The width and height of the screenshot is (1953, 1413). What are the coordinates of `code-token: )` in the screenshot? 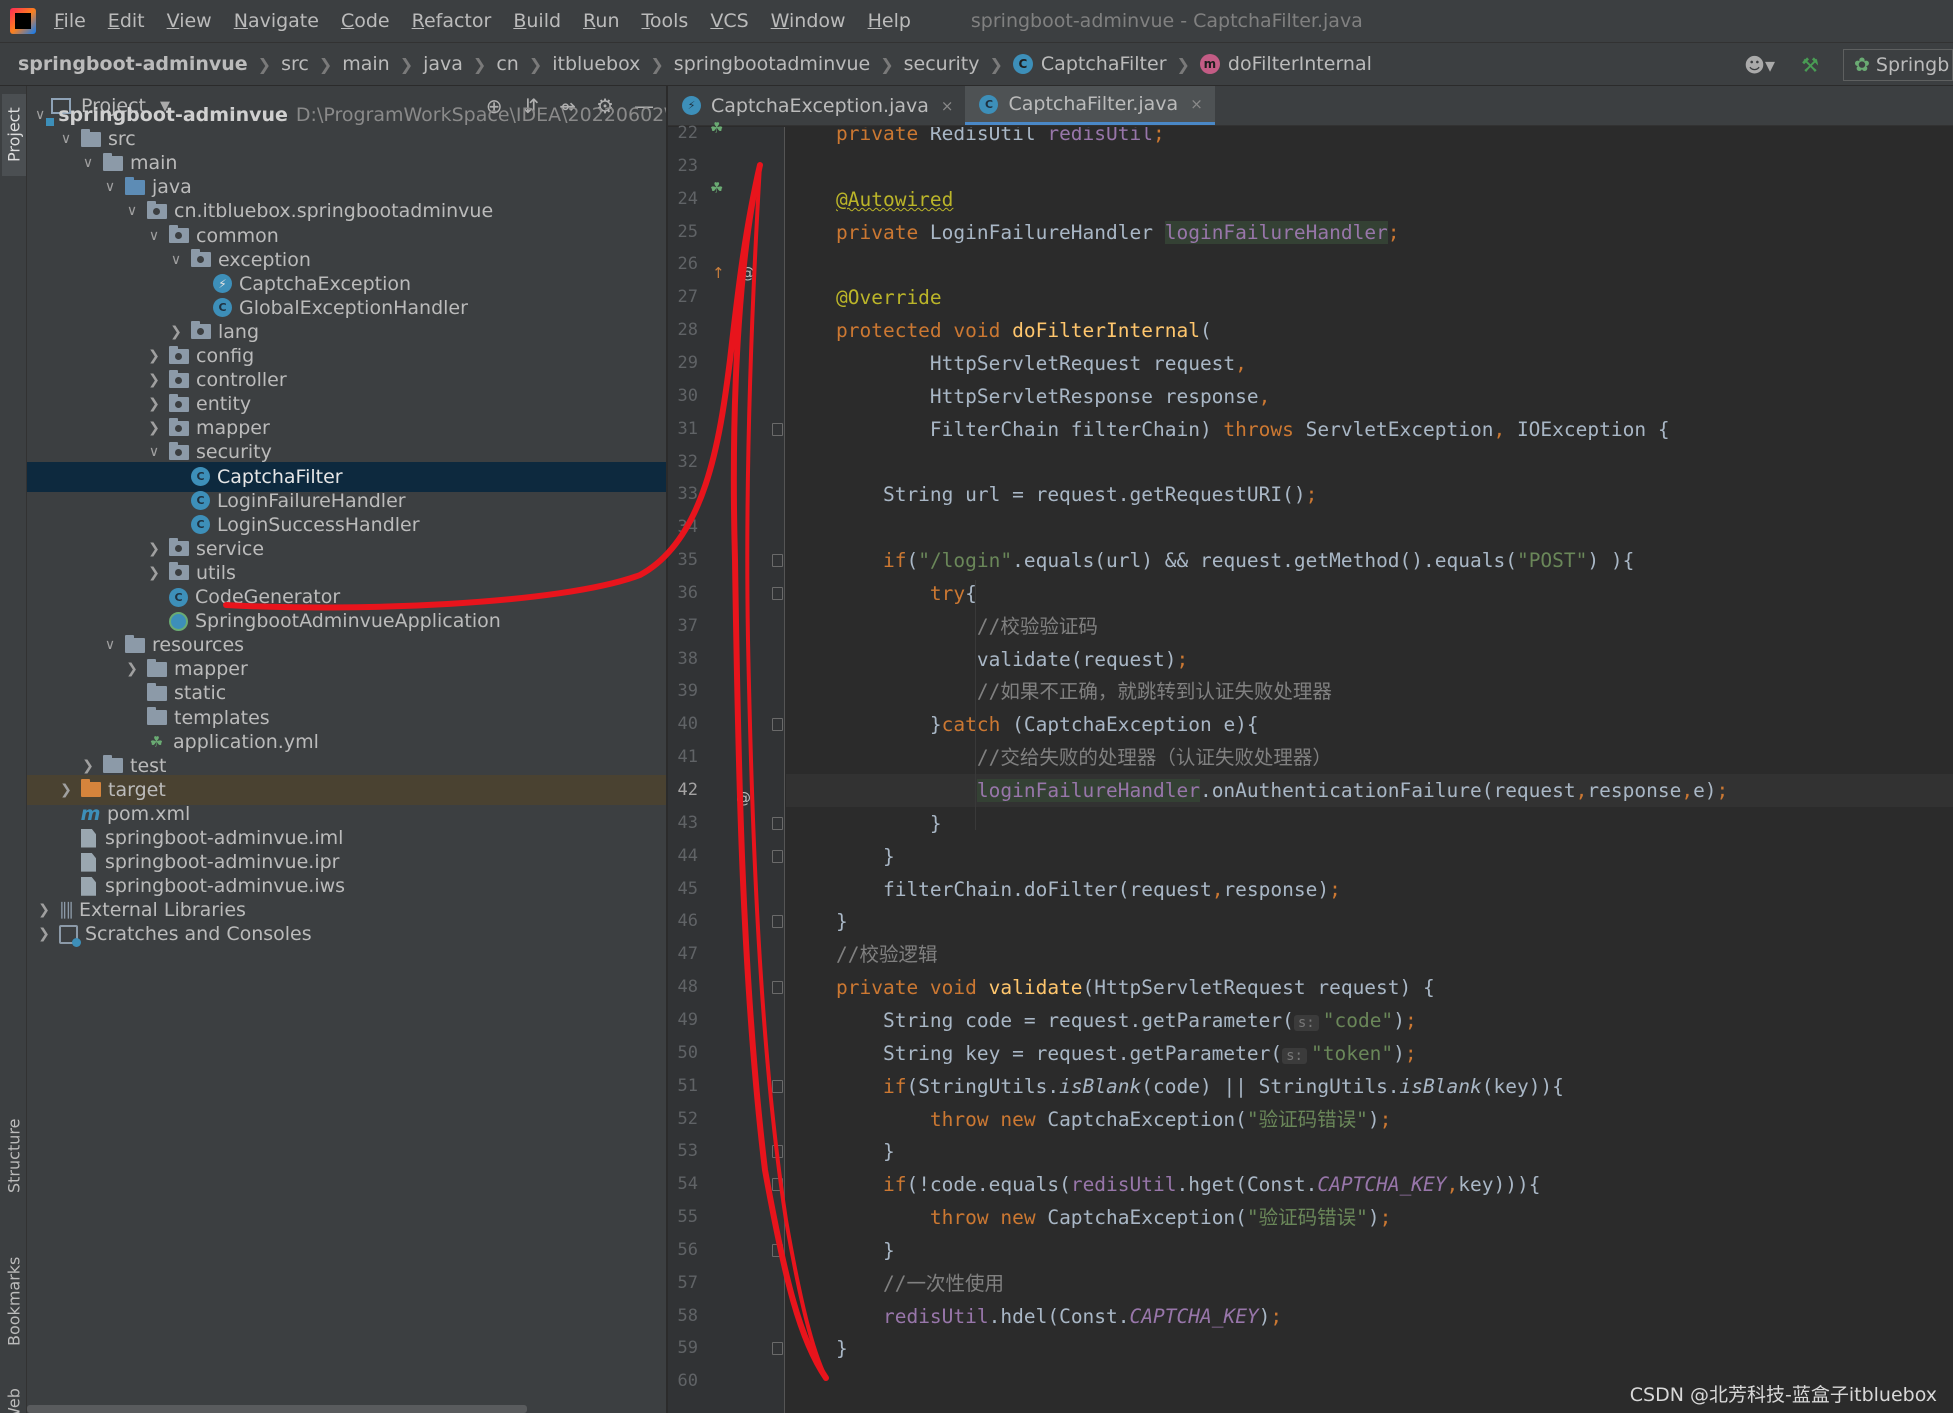 It's located at (1399, 1053).